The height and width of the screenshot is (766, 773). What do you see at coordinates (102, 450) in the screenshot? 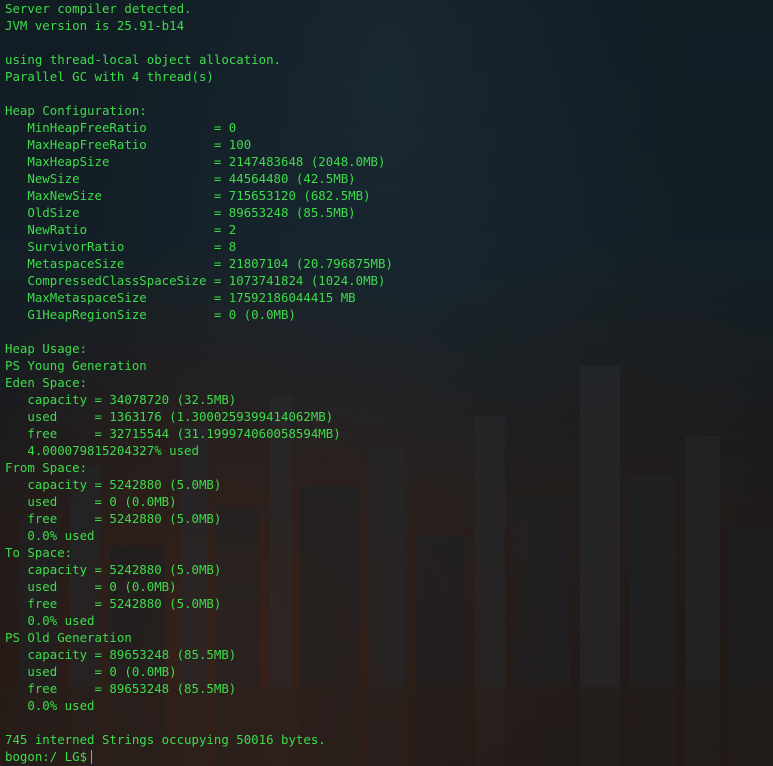
I see `terminal-line: 4.000079815204327% used` at bounding box center [102, 450].